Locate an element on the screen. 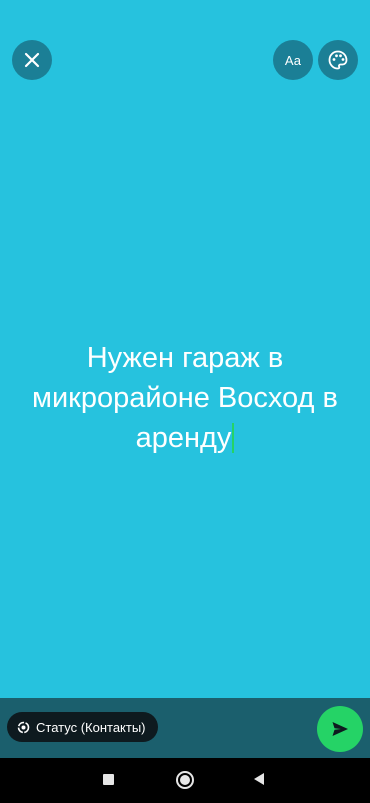 The height and width of the screenshot is (803, 370). status-privacy-button: Статус (Контакты) is located at coordinates (82, 727).